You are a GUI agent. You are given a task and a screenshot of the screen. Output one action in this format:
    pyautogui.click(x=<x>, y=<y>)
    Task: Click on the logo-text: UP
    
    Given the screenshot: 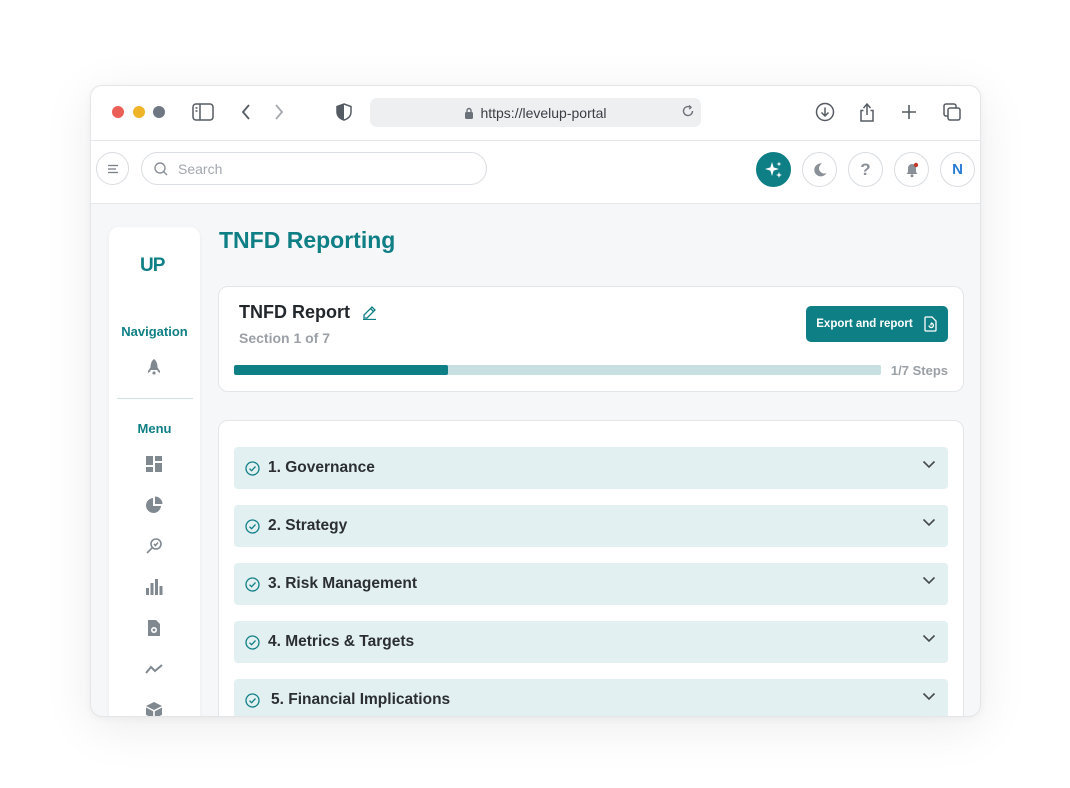 What is the action you would take?
    pyautogui.click(x=152, y=265)
    